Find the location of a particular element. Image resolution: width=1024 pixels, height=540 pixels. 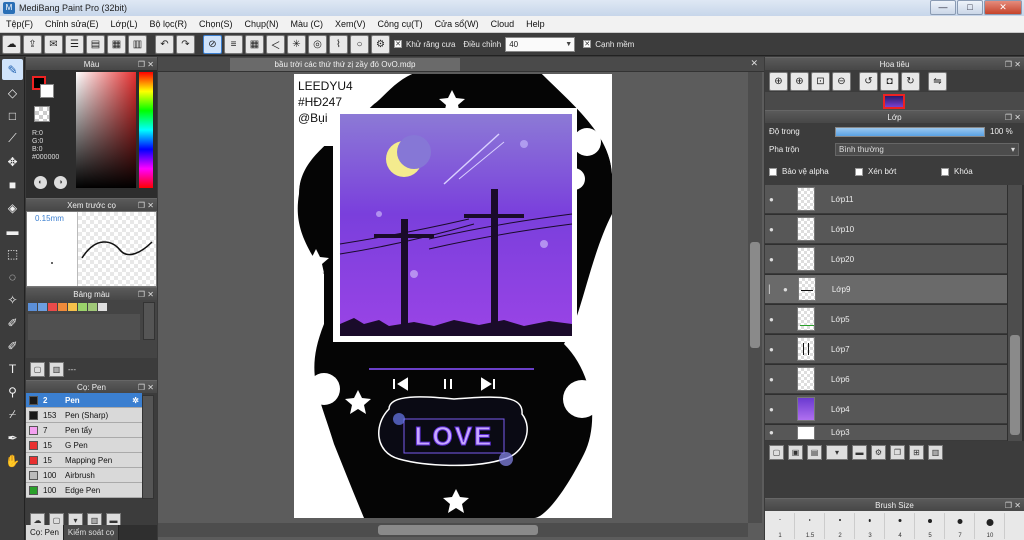

redo-icon: ↷ is located at coordinates (185, 44).